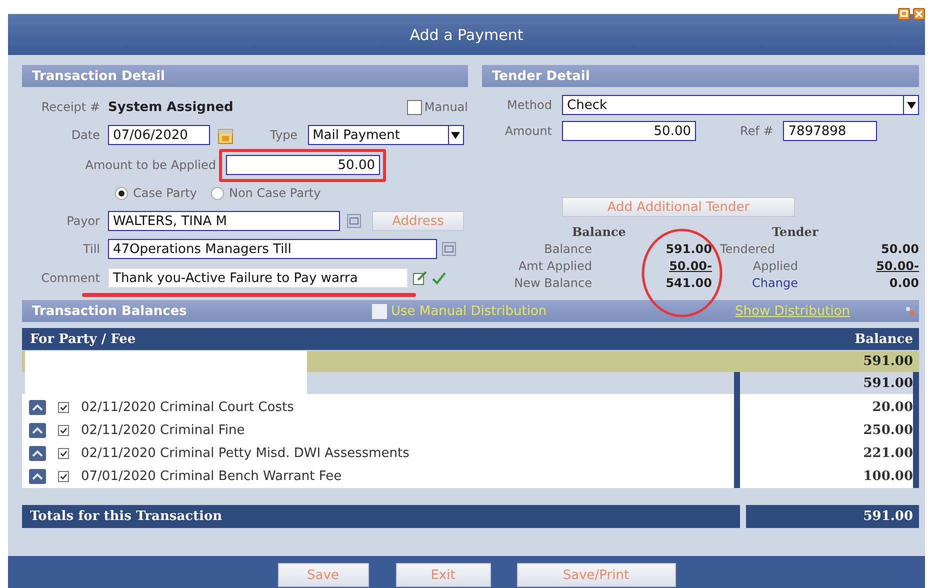 Image resolution: width=933 pixels, height=588 pixels. What do you see at coordinates (70, 278) in the screenshot?
I see `field-label: Comment` at bounding box center [70, 278].